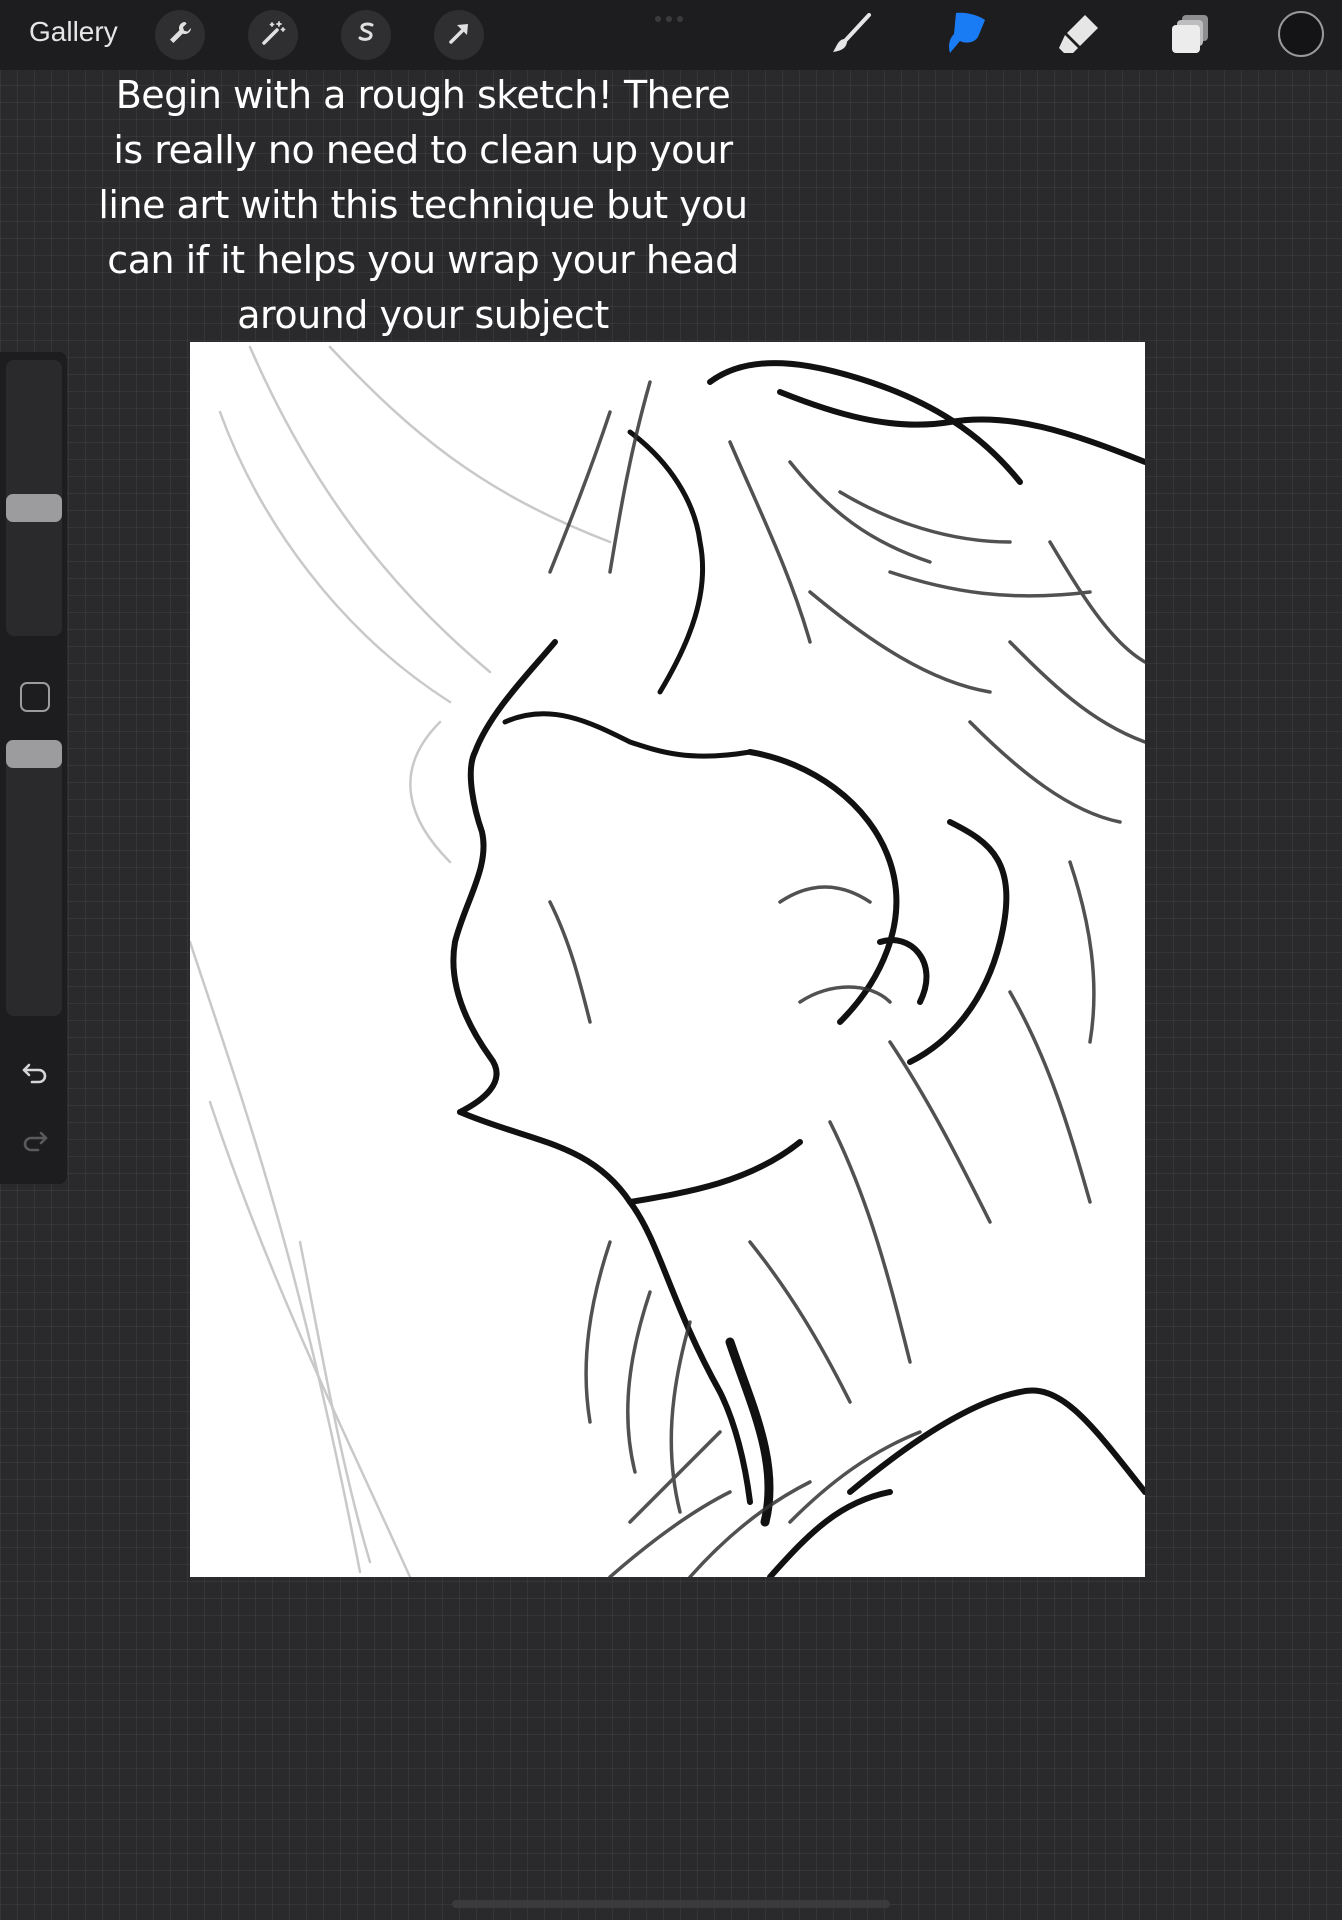 The width and height of the screenshot is (1342, 1920). I want to click on selection-s-icon, so click(366, 35).